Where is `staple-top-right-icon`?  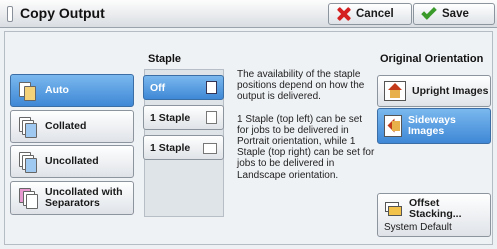
staple-top-right-icon is located at coordinates (210, 148).